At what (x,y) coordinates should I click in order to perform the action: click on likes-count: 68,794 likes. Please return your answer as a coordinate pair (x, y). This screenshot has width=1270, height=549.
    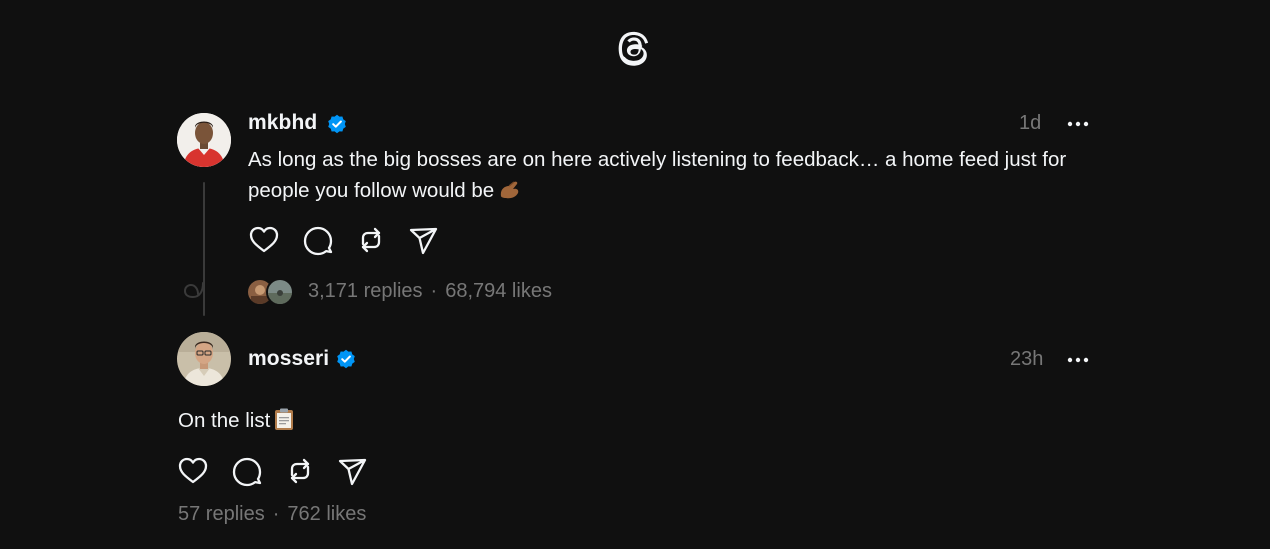
    Looking at the image, I should click on (498, 291).